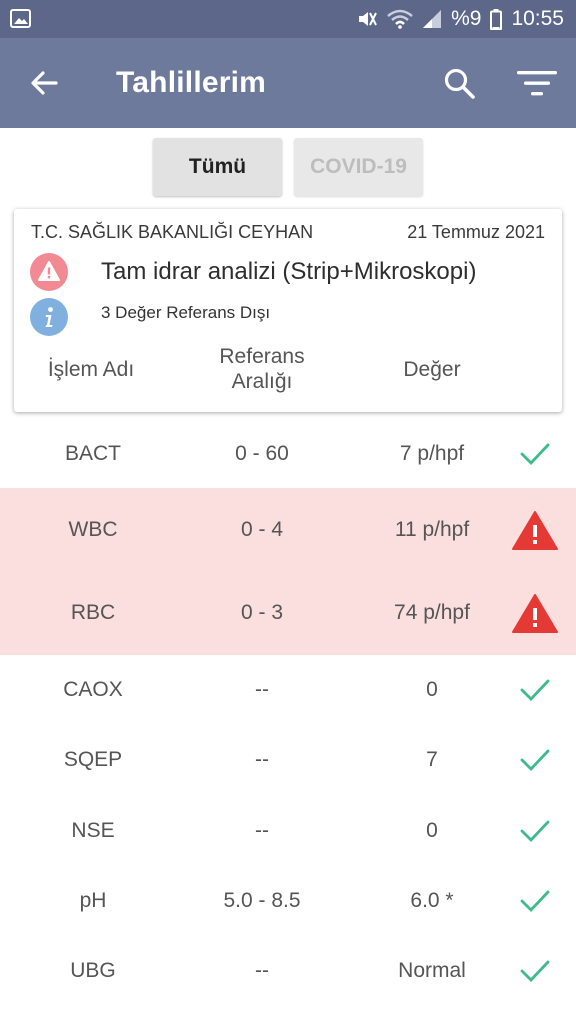 The height and width of the screenshot is (1024, 576). Describe the element at coordinates (537, 83) in the screenshot. I see `filter-icon` at that location.